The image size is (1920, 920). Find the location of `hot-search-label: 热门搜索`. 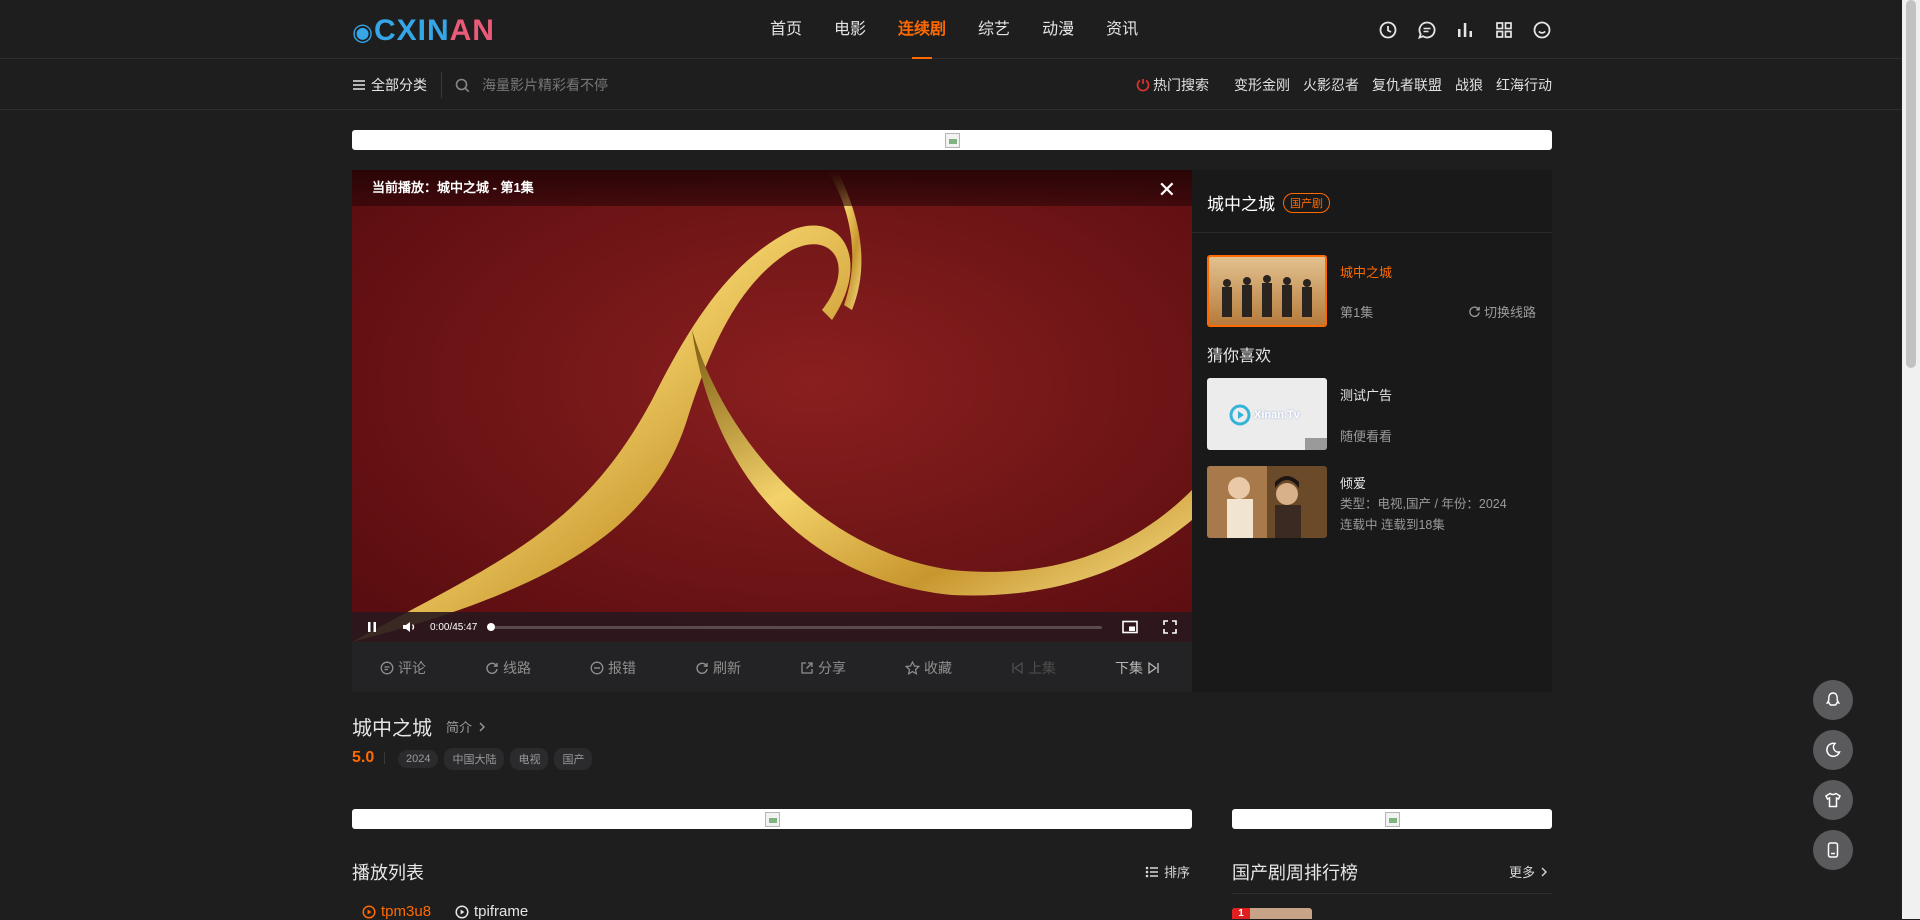

hot-search-label: 热门搜索 is located at coordinates (1172, 85).